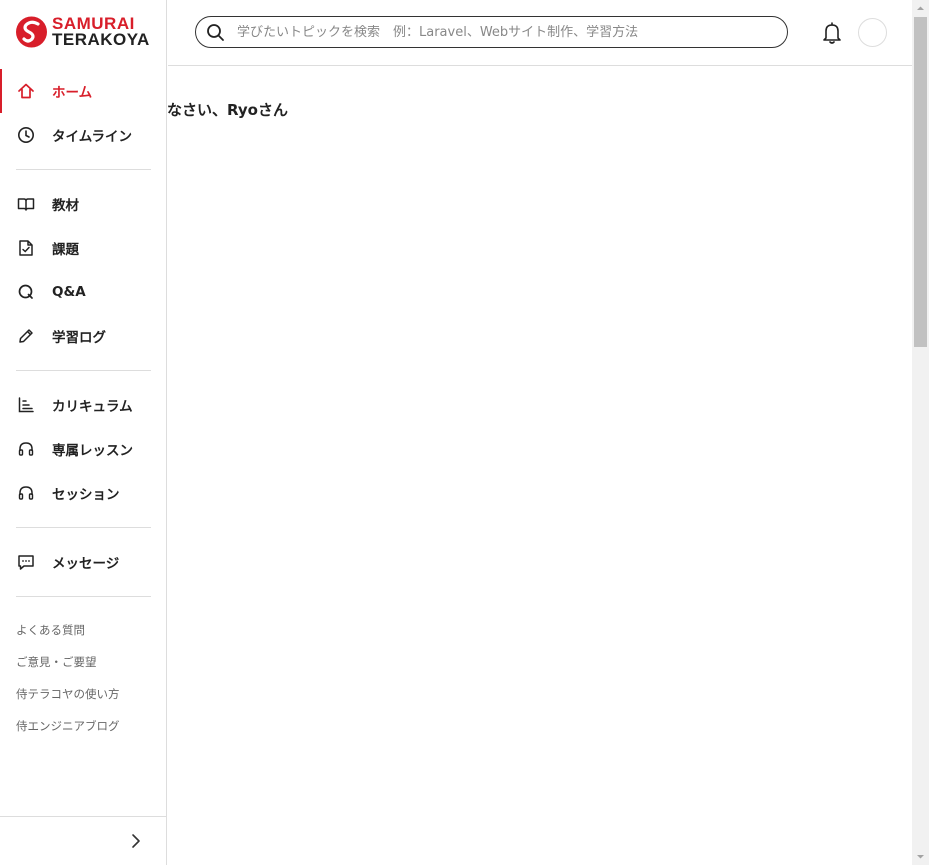  What do you see at coordinates (920, 432) in the screenshot?
I see `scrollbar` at bounding box center [920, 432].